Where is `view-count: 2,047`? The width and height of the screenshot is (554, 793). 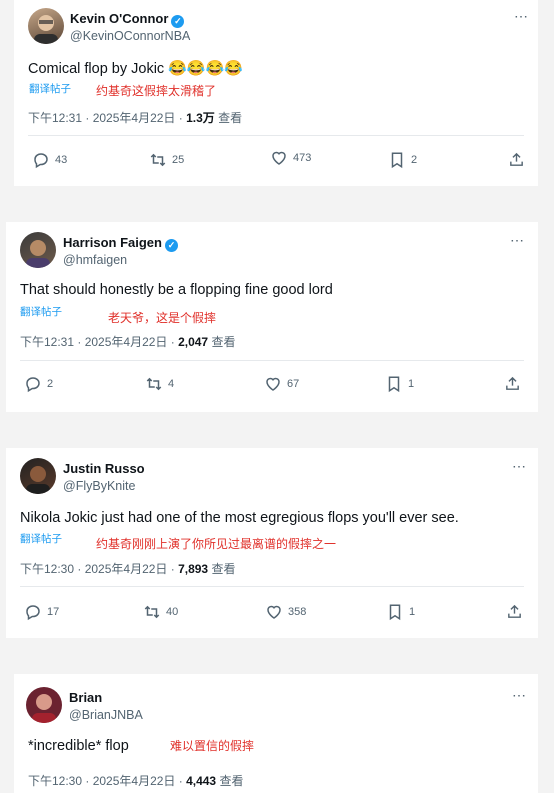
view-count: 2,047 is located at coordinates (193, 342).